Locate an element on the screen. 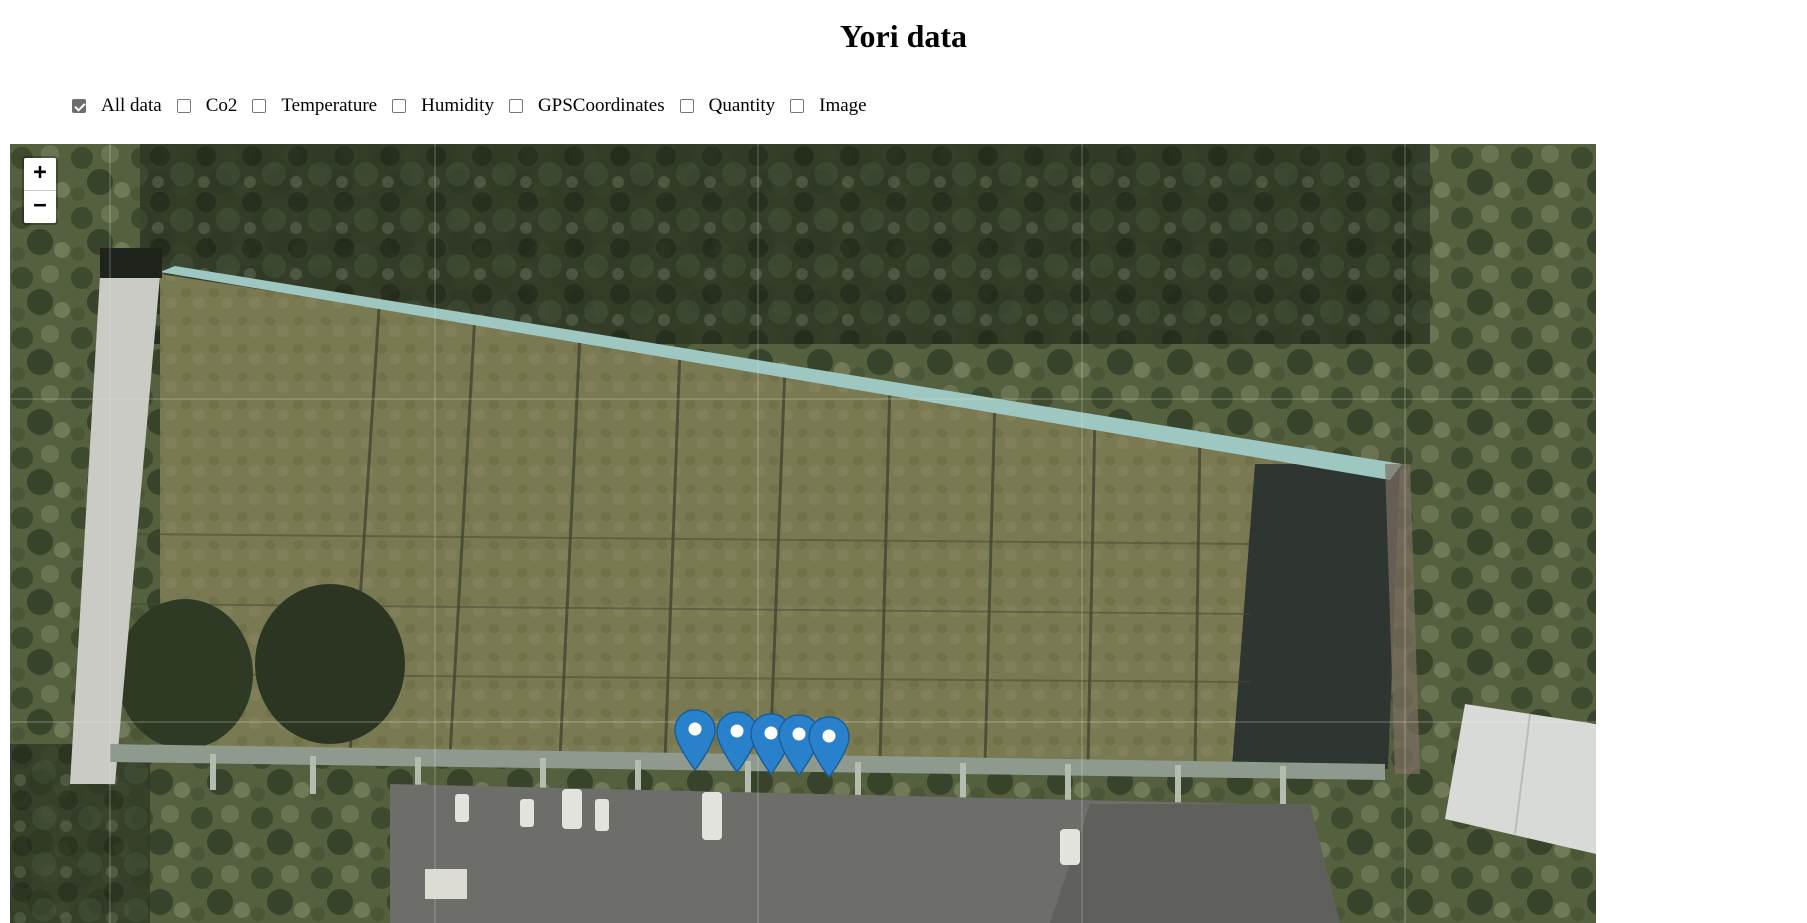  zoom-out-button: − is located at coordinates (40, 206).